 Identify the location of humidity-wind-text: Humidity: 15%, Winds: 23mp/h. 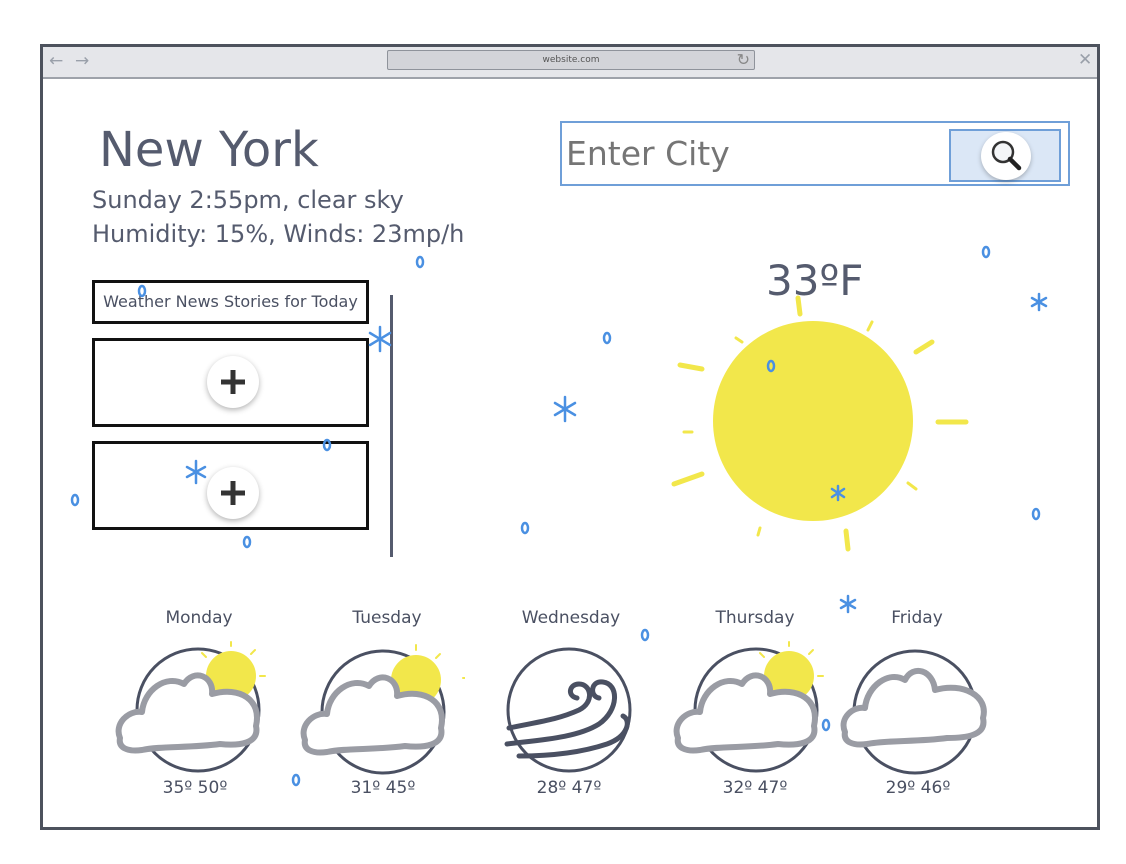
(278, 234).